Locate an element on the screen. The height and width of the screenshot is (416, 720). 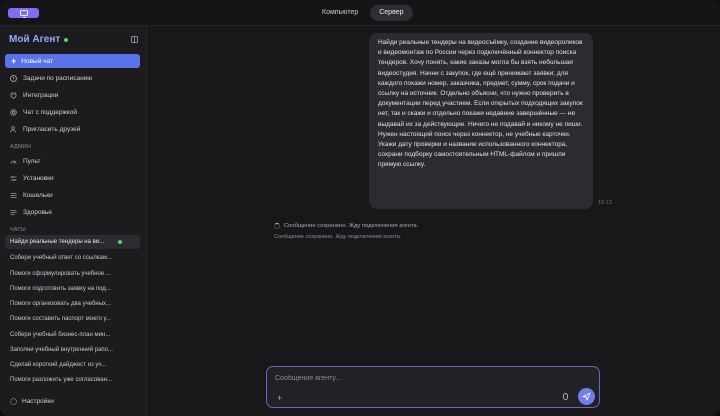
sidebar-item-scheduled-tasks: Задачи по расписанию is located at coordinates (72, 78).